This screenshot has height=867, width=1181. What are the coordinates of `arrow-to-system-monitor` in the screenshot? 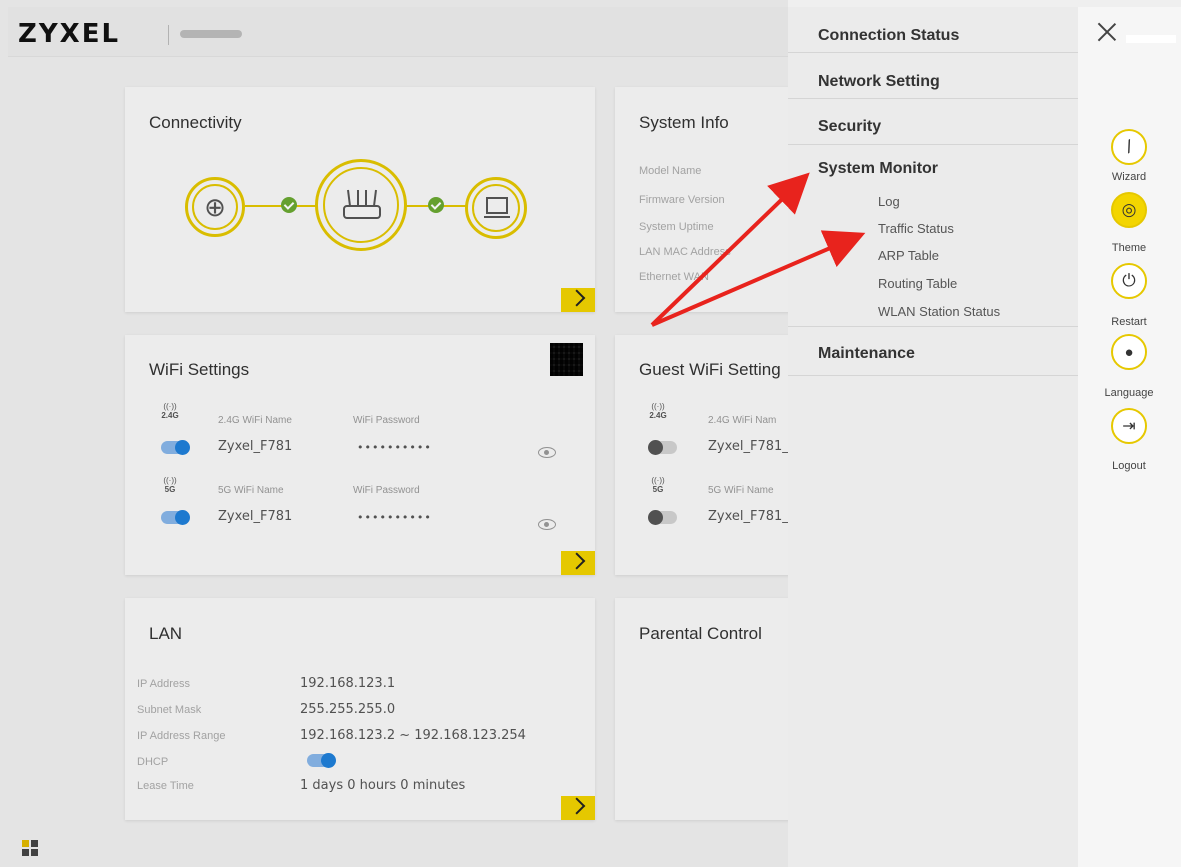 It's located at (730, 249).